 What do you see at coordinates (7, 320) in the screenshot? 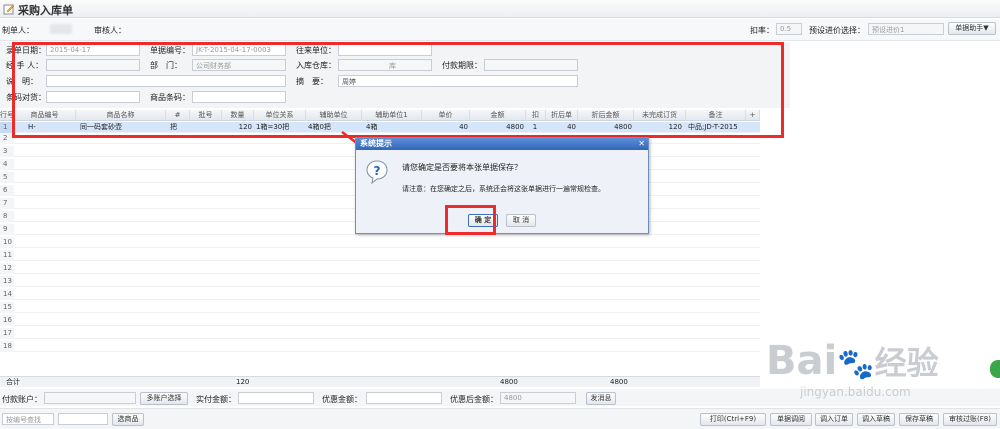
I see `row-number: 16` at bounding box center [7, 320].